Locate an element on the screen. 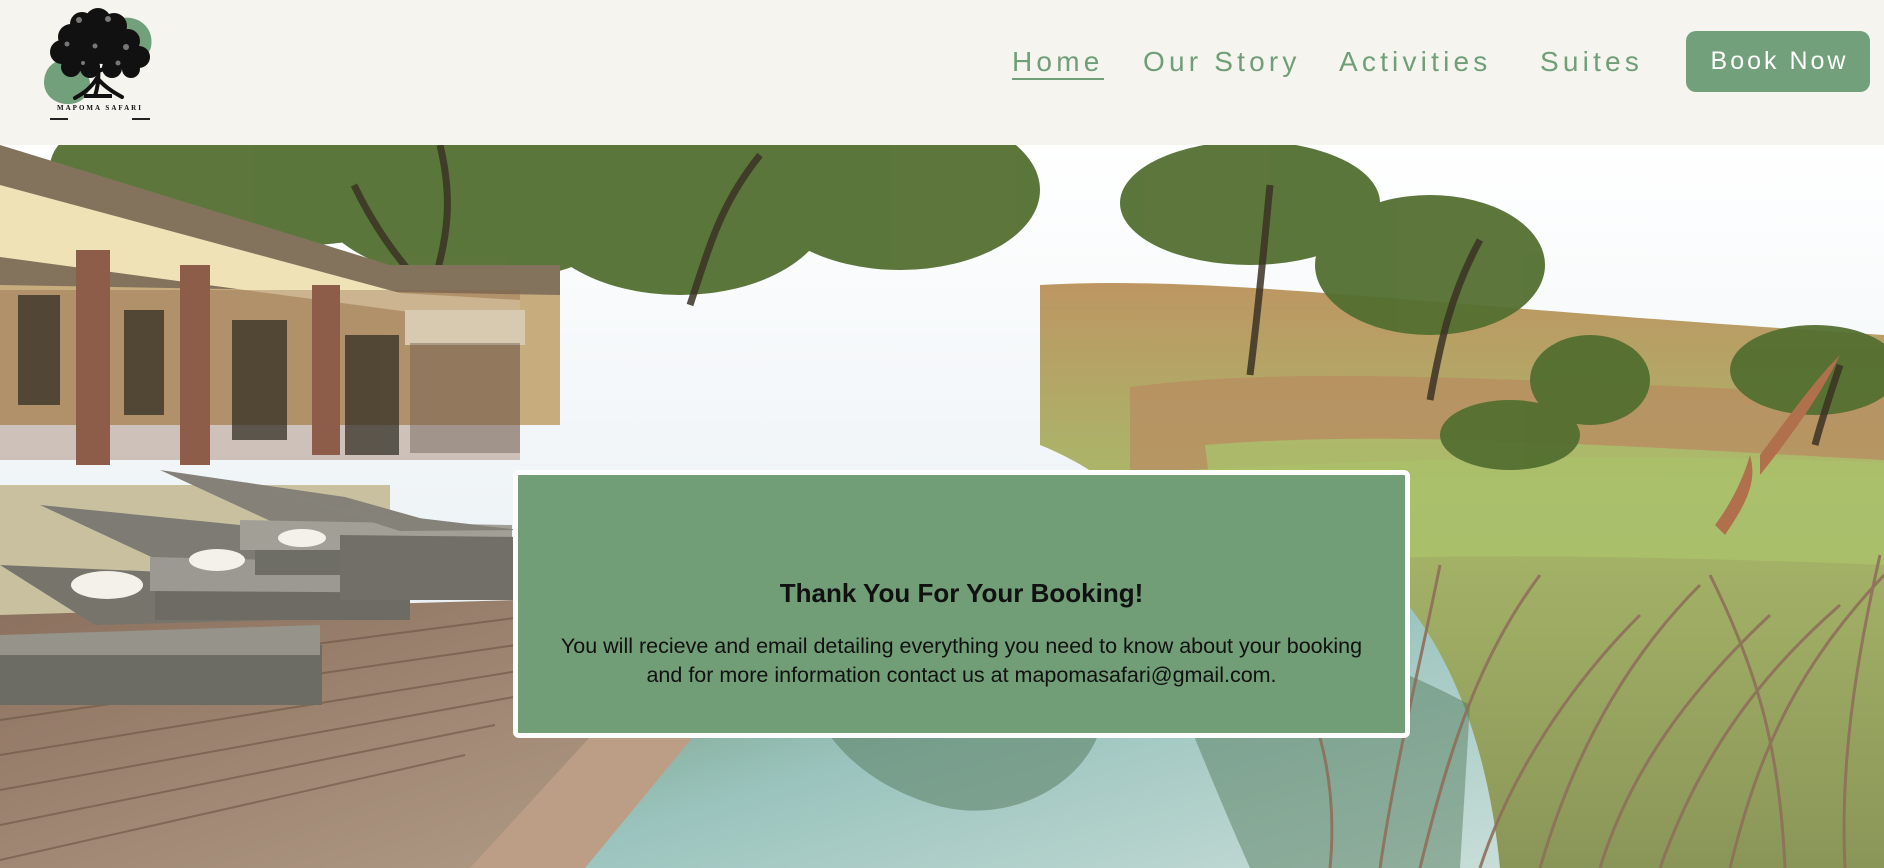  nav-link-suites: Suites is located at coordinates (1591, 62).